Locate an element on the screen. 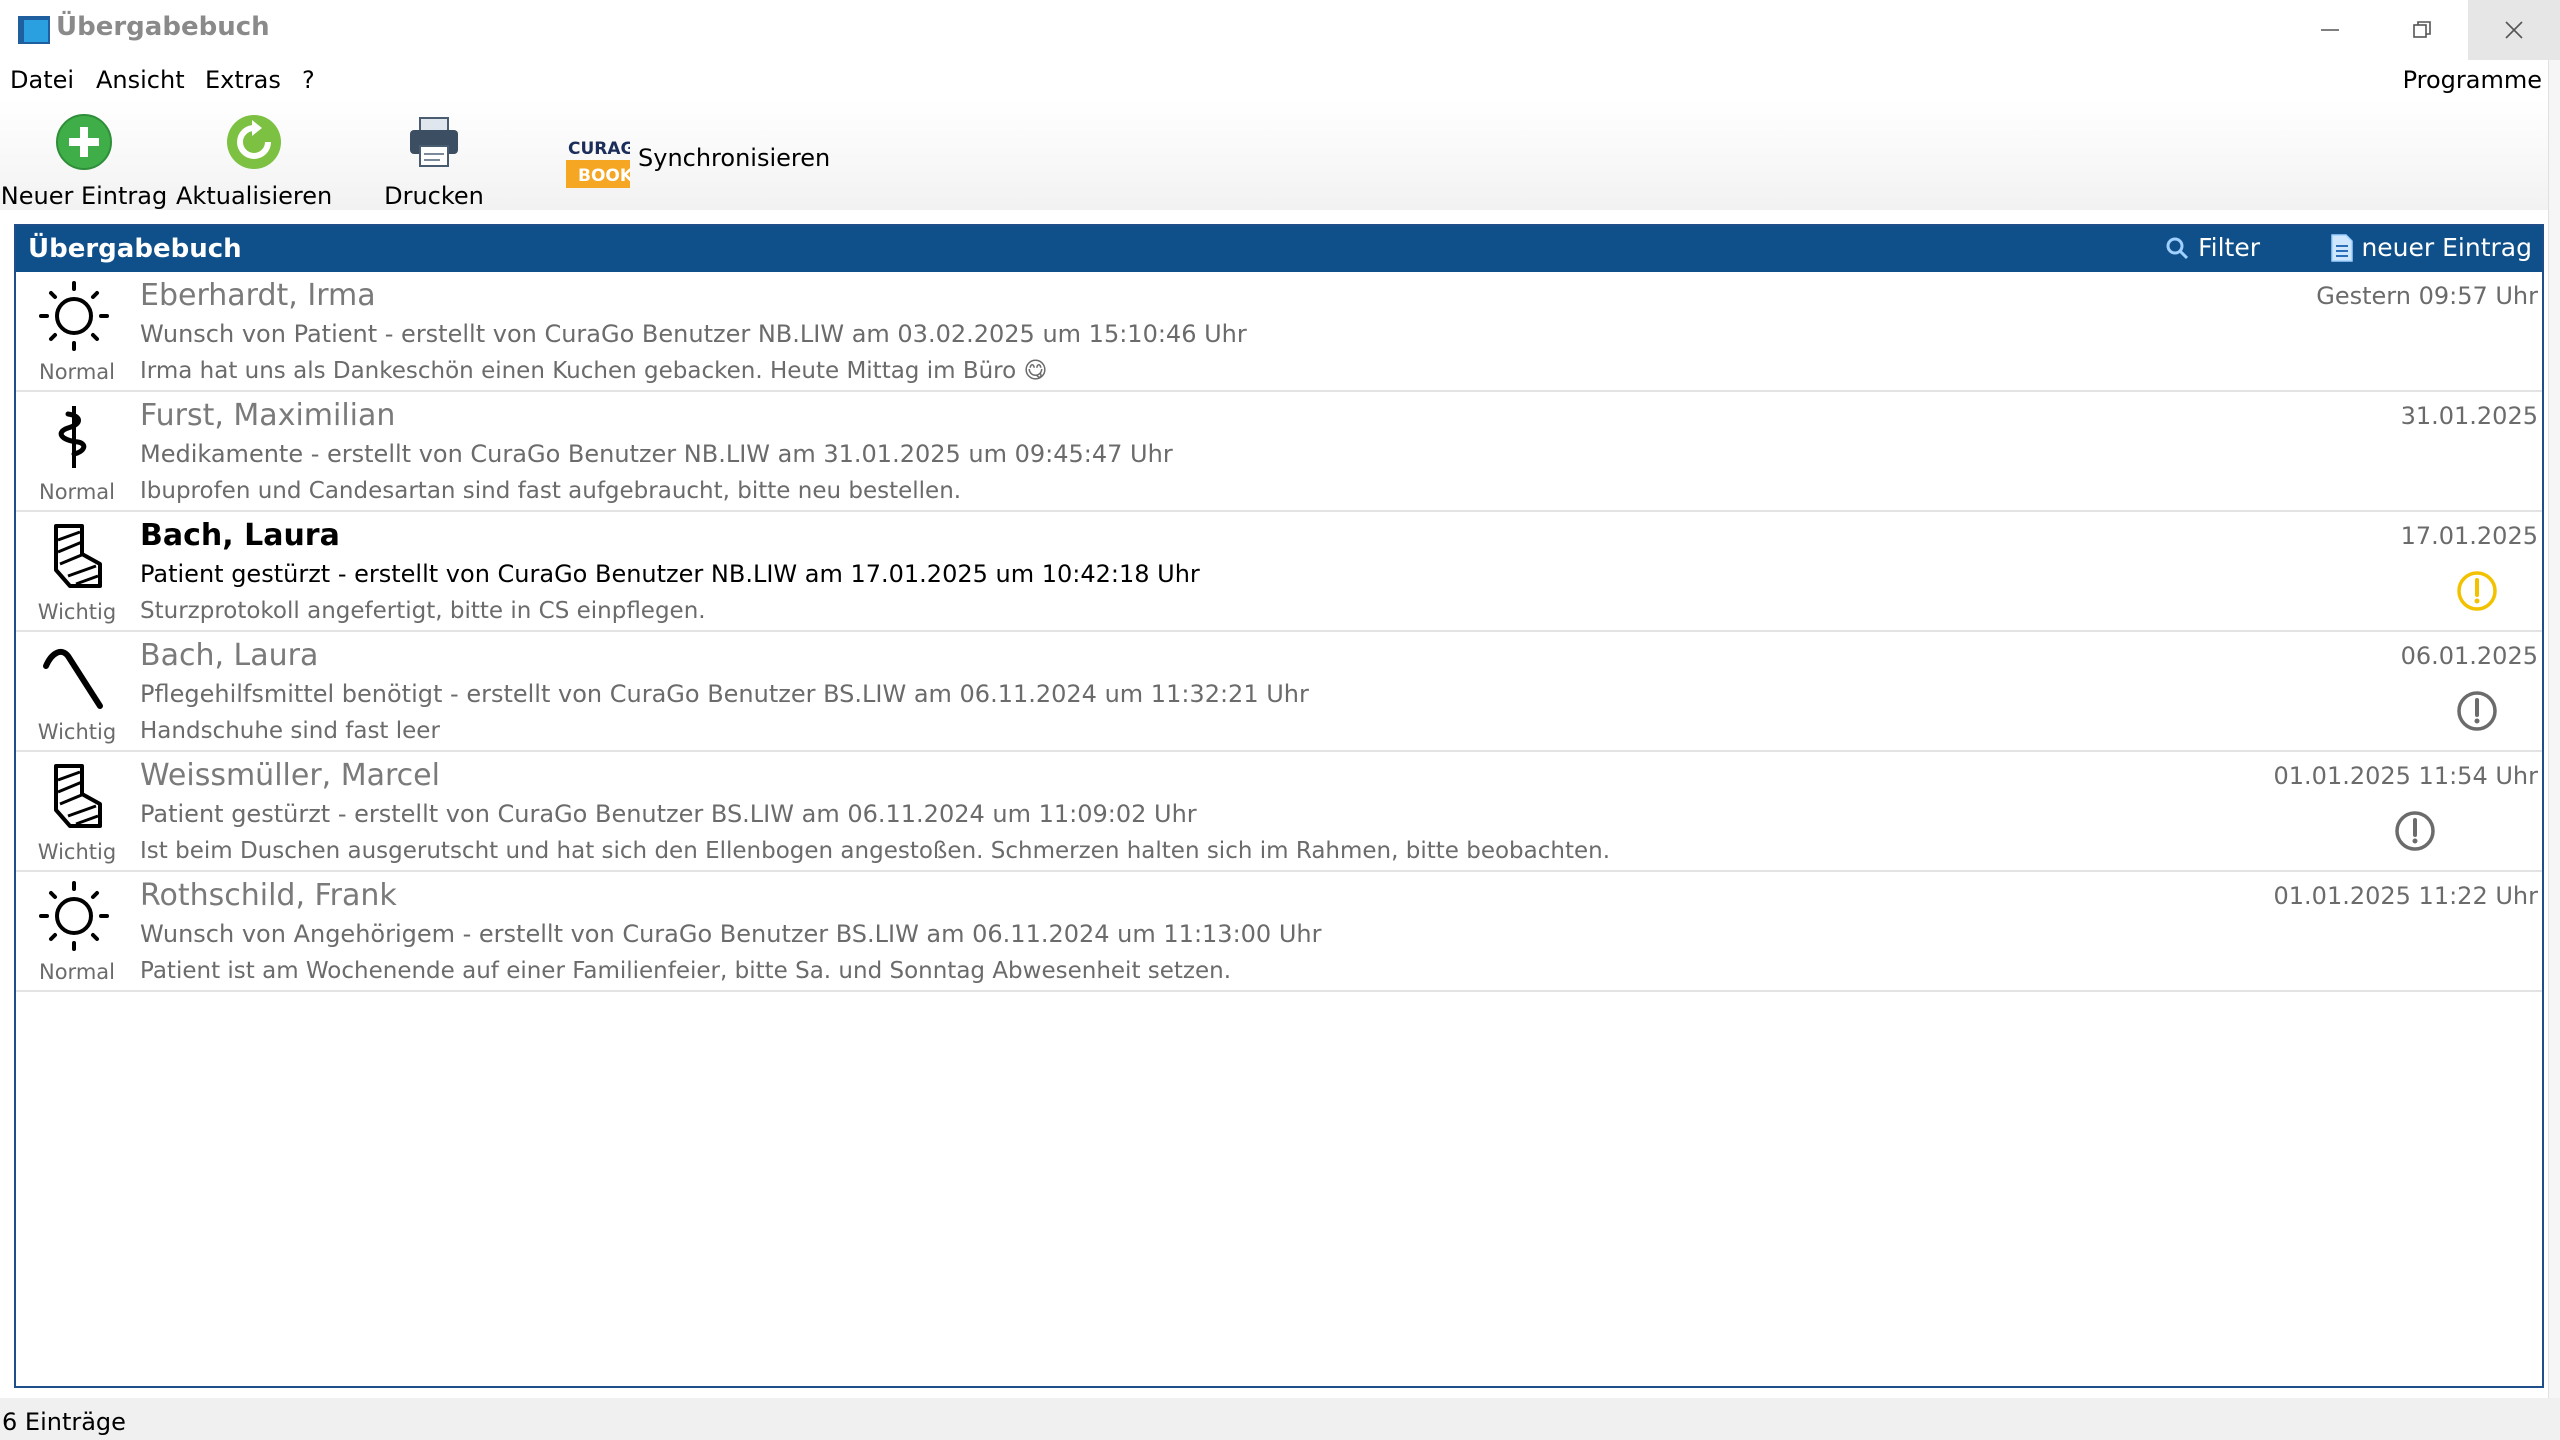 Image resolution: width=2560 pixels, height=1440 pixels. patient-name: Eberhardt, Irma is located at coordinates (258, 295).